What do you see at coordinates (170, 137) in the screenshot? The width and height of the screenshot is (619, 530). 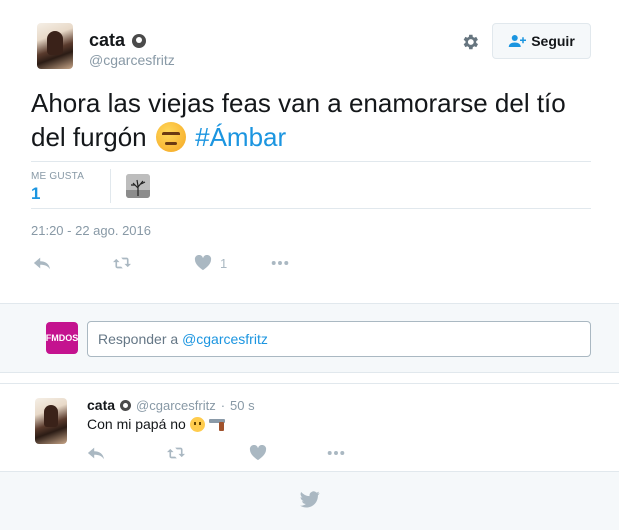 I see `angry-face-emoji-icon` at bounding box center [170, 137].